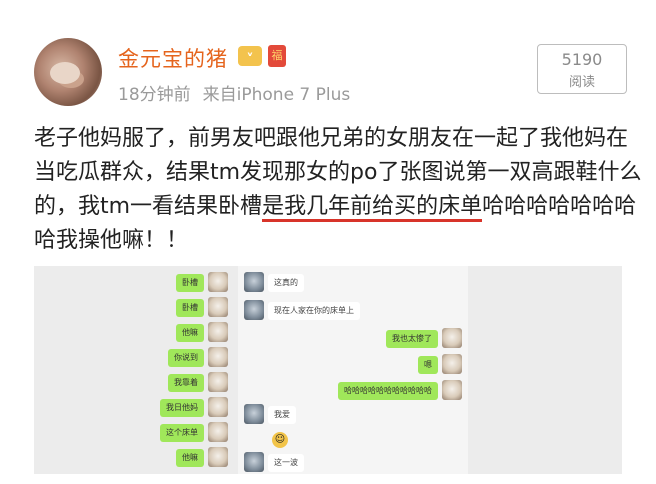 The width and height of the screenshot is (656, 484). Describe the element at coordinates (173, 58) in the screenshot. I see `username: 金元宝的猪` at that location.